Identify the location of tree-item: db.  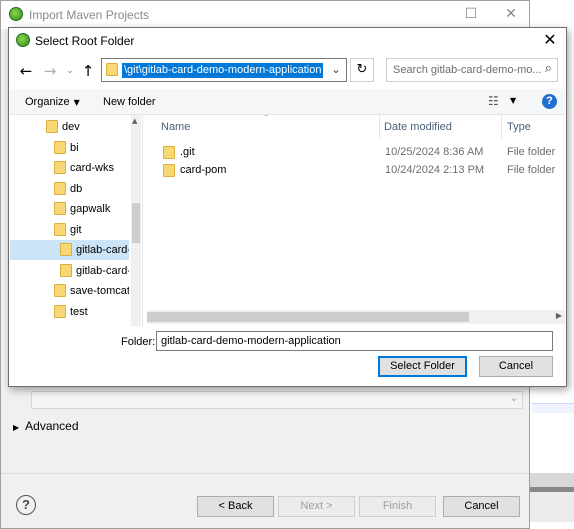
(69, 189).